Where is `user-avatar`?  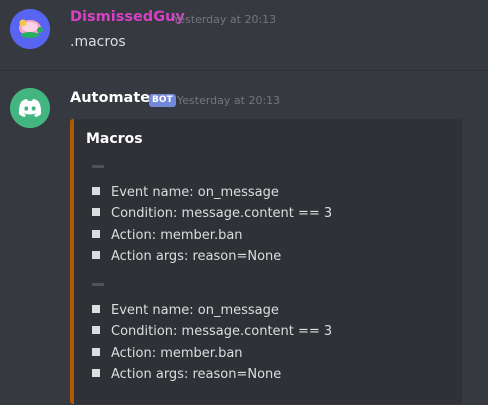
user-avatar is located at coordinates (30, 29).